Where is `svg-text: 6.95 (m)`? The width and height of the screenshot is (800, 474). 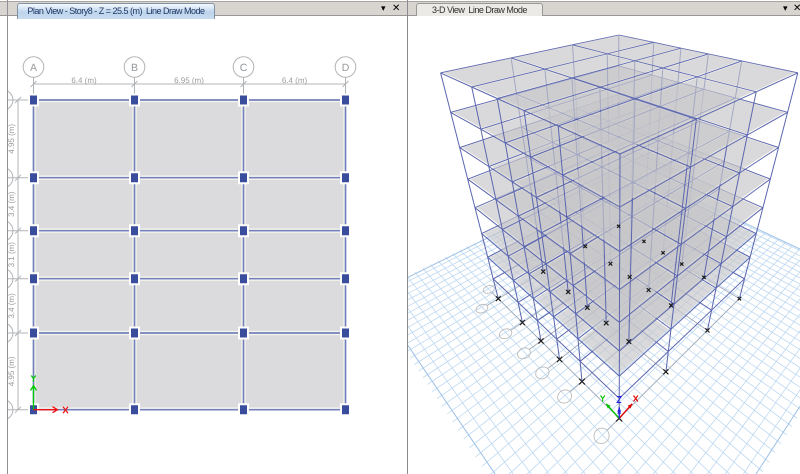
svg-text: 6.95 (m) is located at coordinates (189, 80).